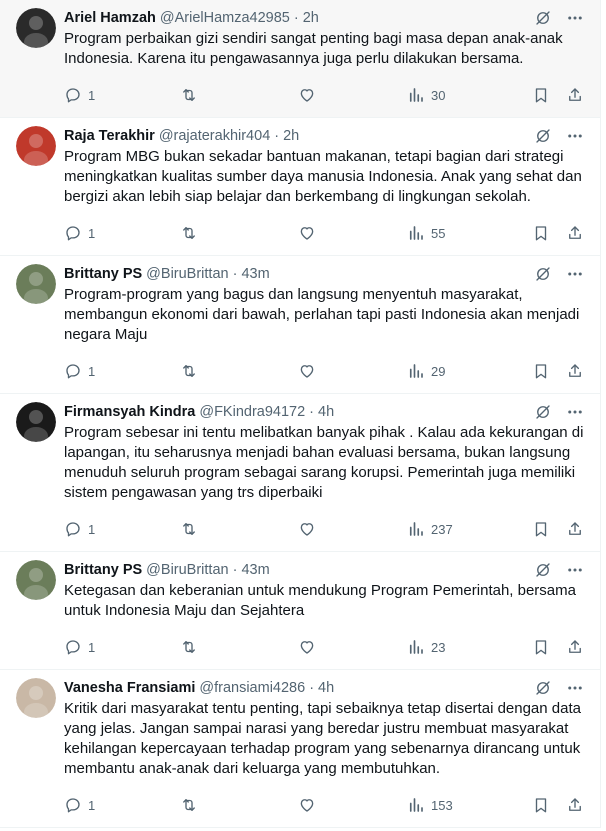 The image size is (606, 831). What do you see at coordinates (92, 233) in the screenshot?
I see `reply-count: 1` at bounding box center [92, 233].